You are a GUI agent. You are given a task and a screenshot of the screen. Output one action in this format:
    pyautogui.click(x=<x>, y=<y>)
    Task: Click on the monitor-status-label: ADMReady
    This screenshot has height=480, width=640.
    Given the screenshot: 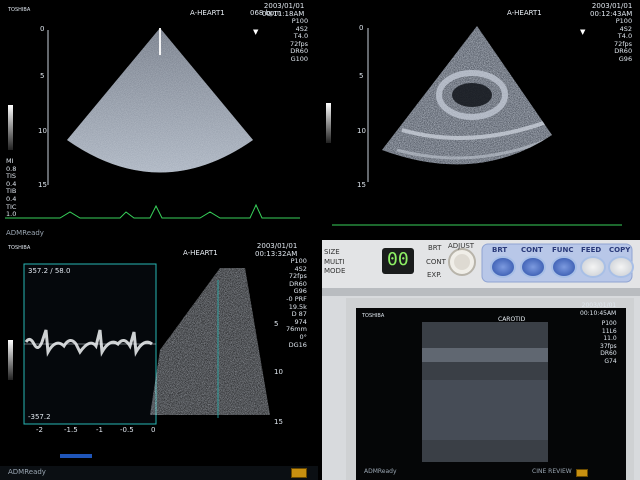 What is the action you would take?
    pyautogui.click(x=380, y=471)
    